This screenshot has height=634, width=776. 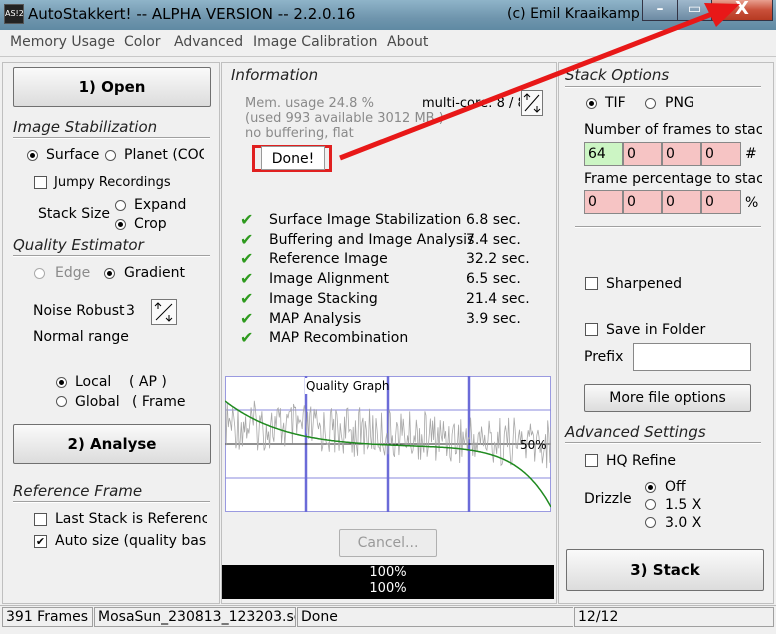 What do you see at coordinates (85, 127) in the screenshot?
I see `image-stabilization-heading: Image Stabilization` at bounding box center [85, 127].